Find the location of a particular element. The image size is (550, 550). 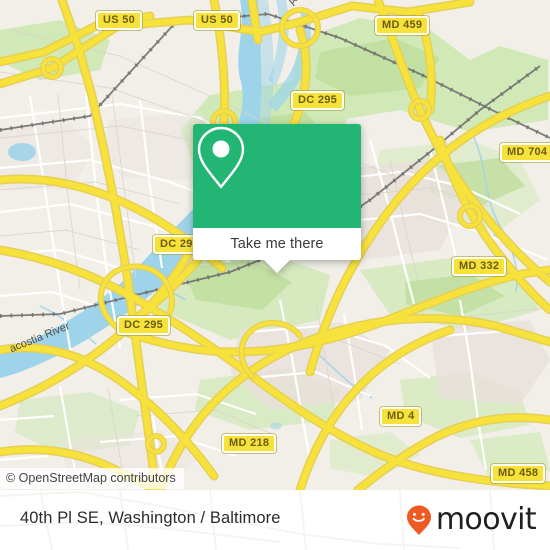

moovit-wordmark: moovit is located at coordinates (486, 519).